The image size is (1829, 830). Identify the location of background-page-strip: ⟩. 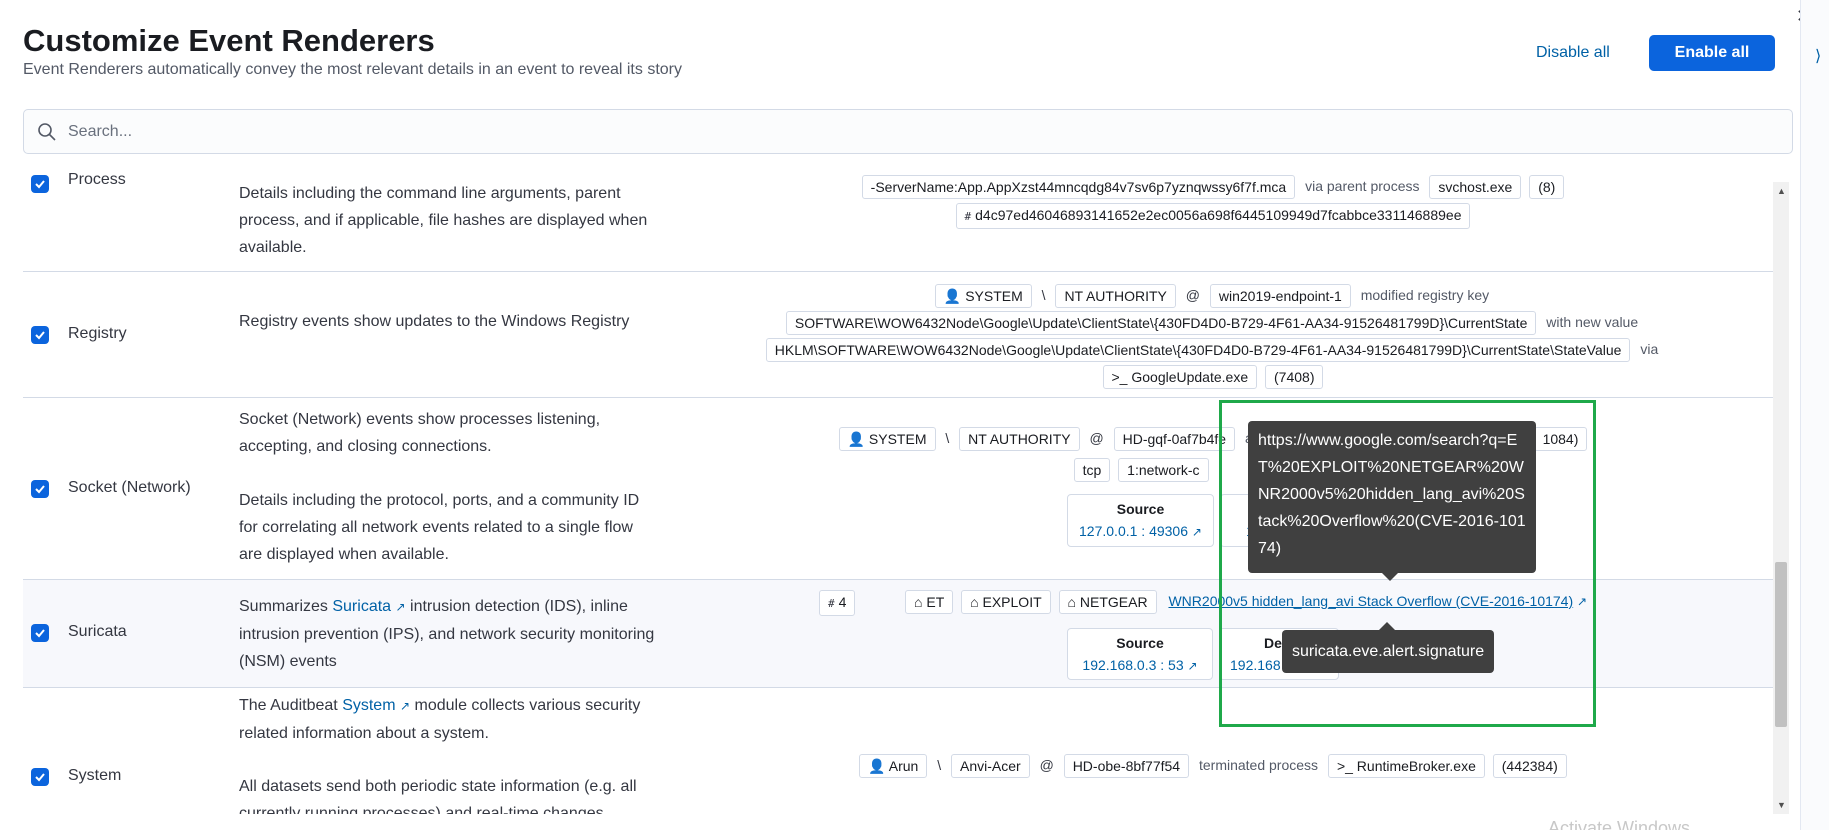
(1814, 415).